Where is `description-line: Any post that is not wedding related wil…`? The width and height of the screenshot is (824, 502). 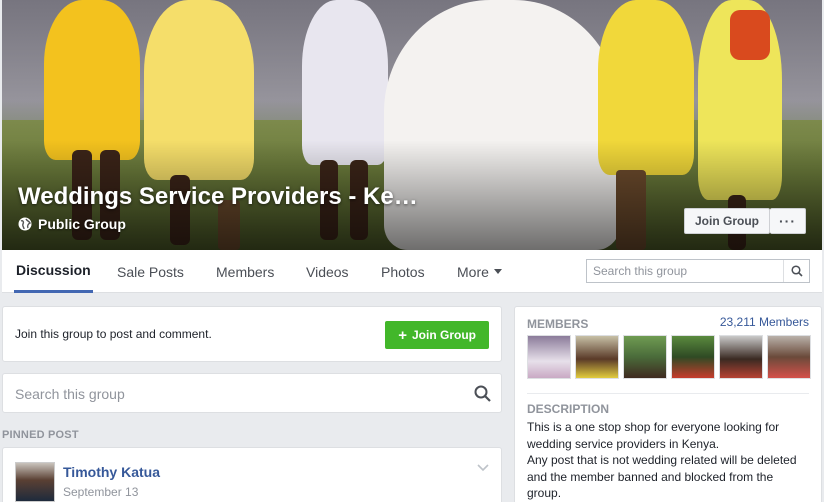 description-line: Any post that is not wedding related wil… is located at coordinates (662, 460).